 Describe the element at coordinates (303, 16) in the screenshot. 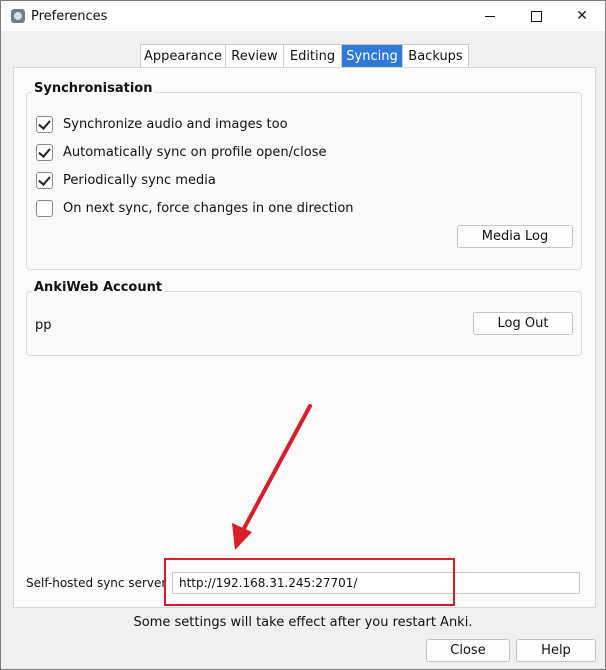

I see `title-bar: Preferences ✕` at that location.